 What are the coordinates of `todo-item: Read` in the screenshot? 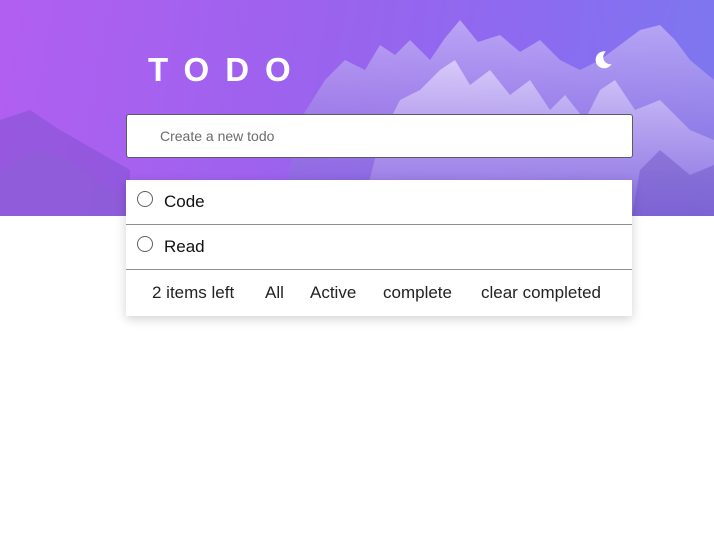 It's located at (379, 247).